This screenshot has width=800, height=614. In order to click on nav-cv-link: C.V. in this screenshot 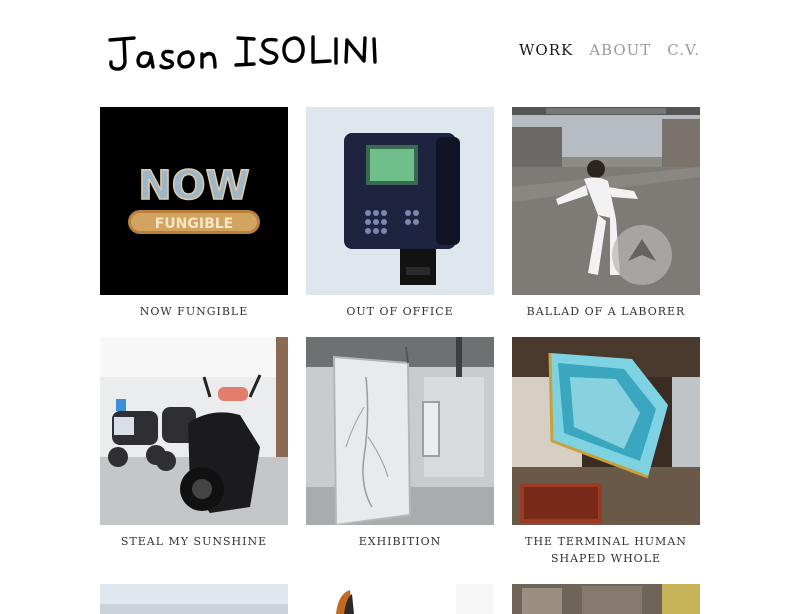, I will do `click(683, 50)`.